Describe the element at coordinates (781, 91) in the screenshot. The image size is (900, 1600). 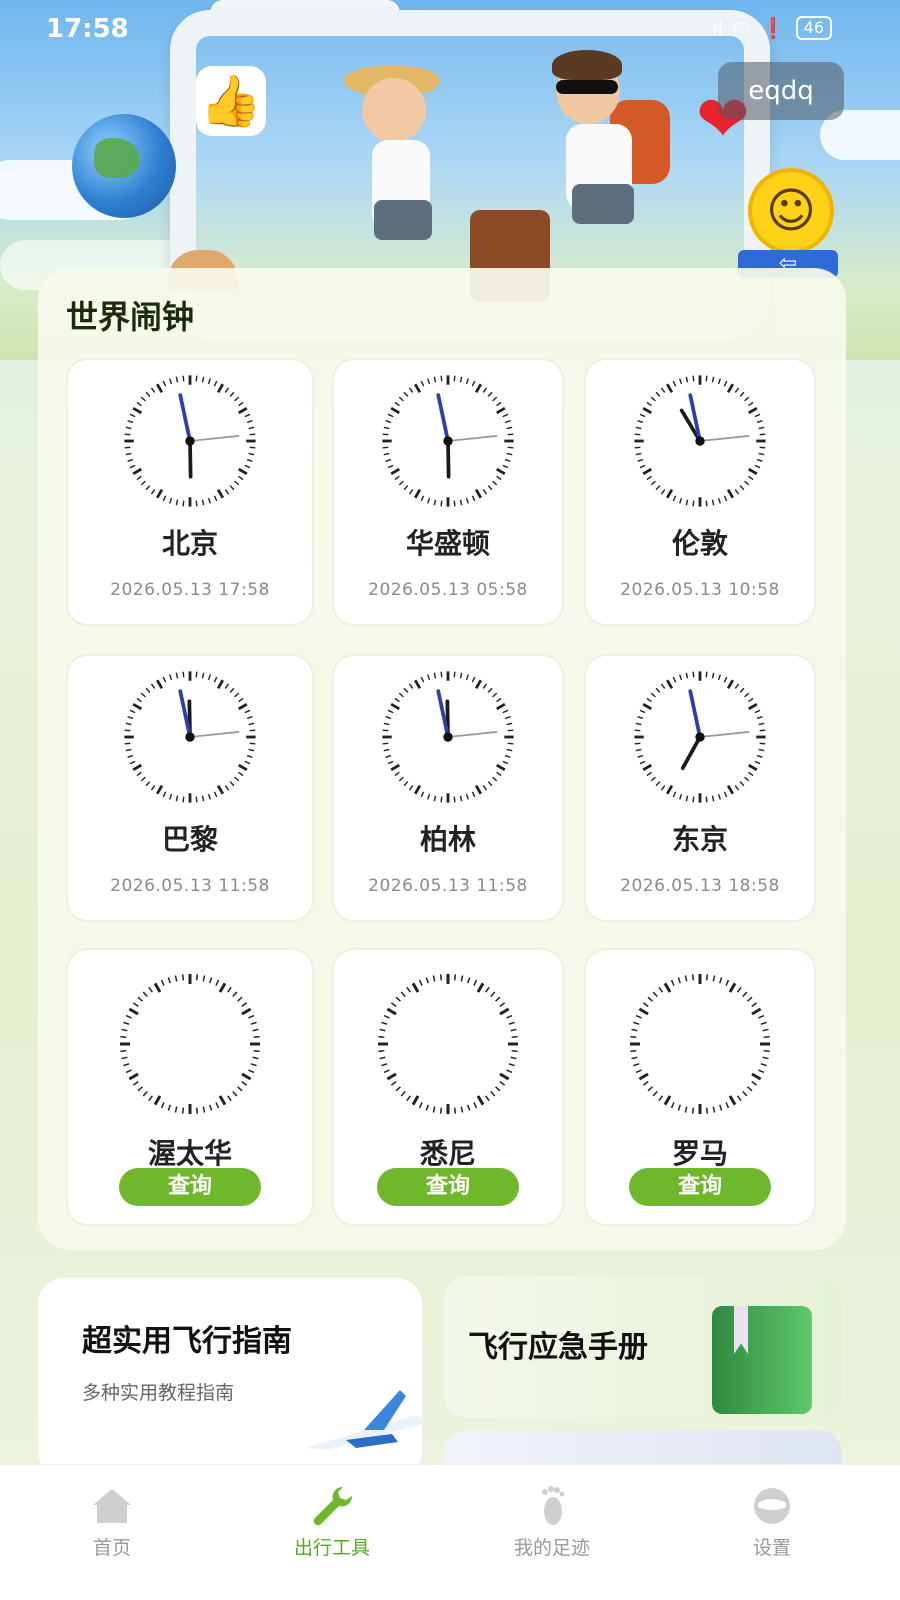
I see `user-name-badge: eqdq` at that location.